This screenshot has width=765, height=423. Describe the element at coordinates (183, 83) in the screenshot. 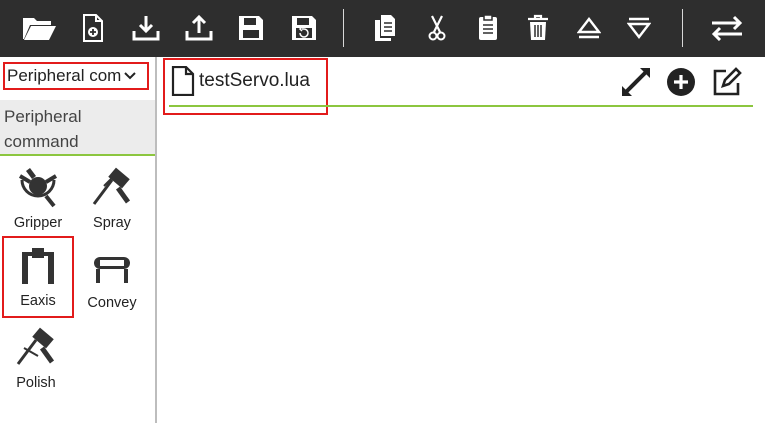

I see `file-icon` at that location.